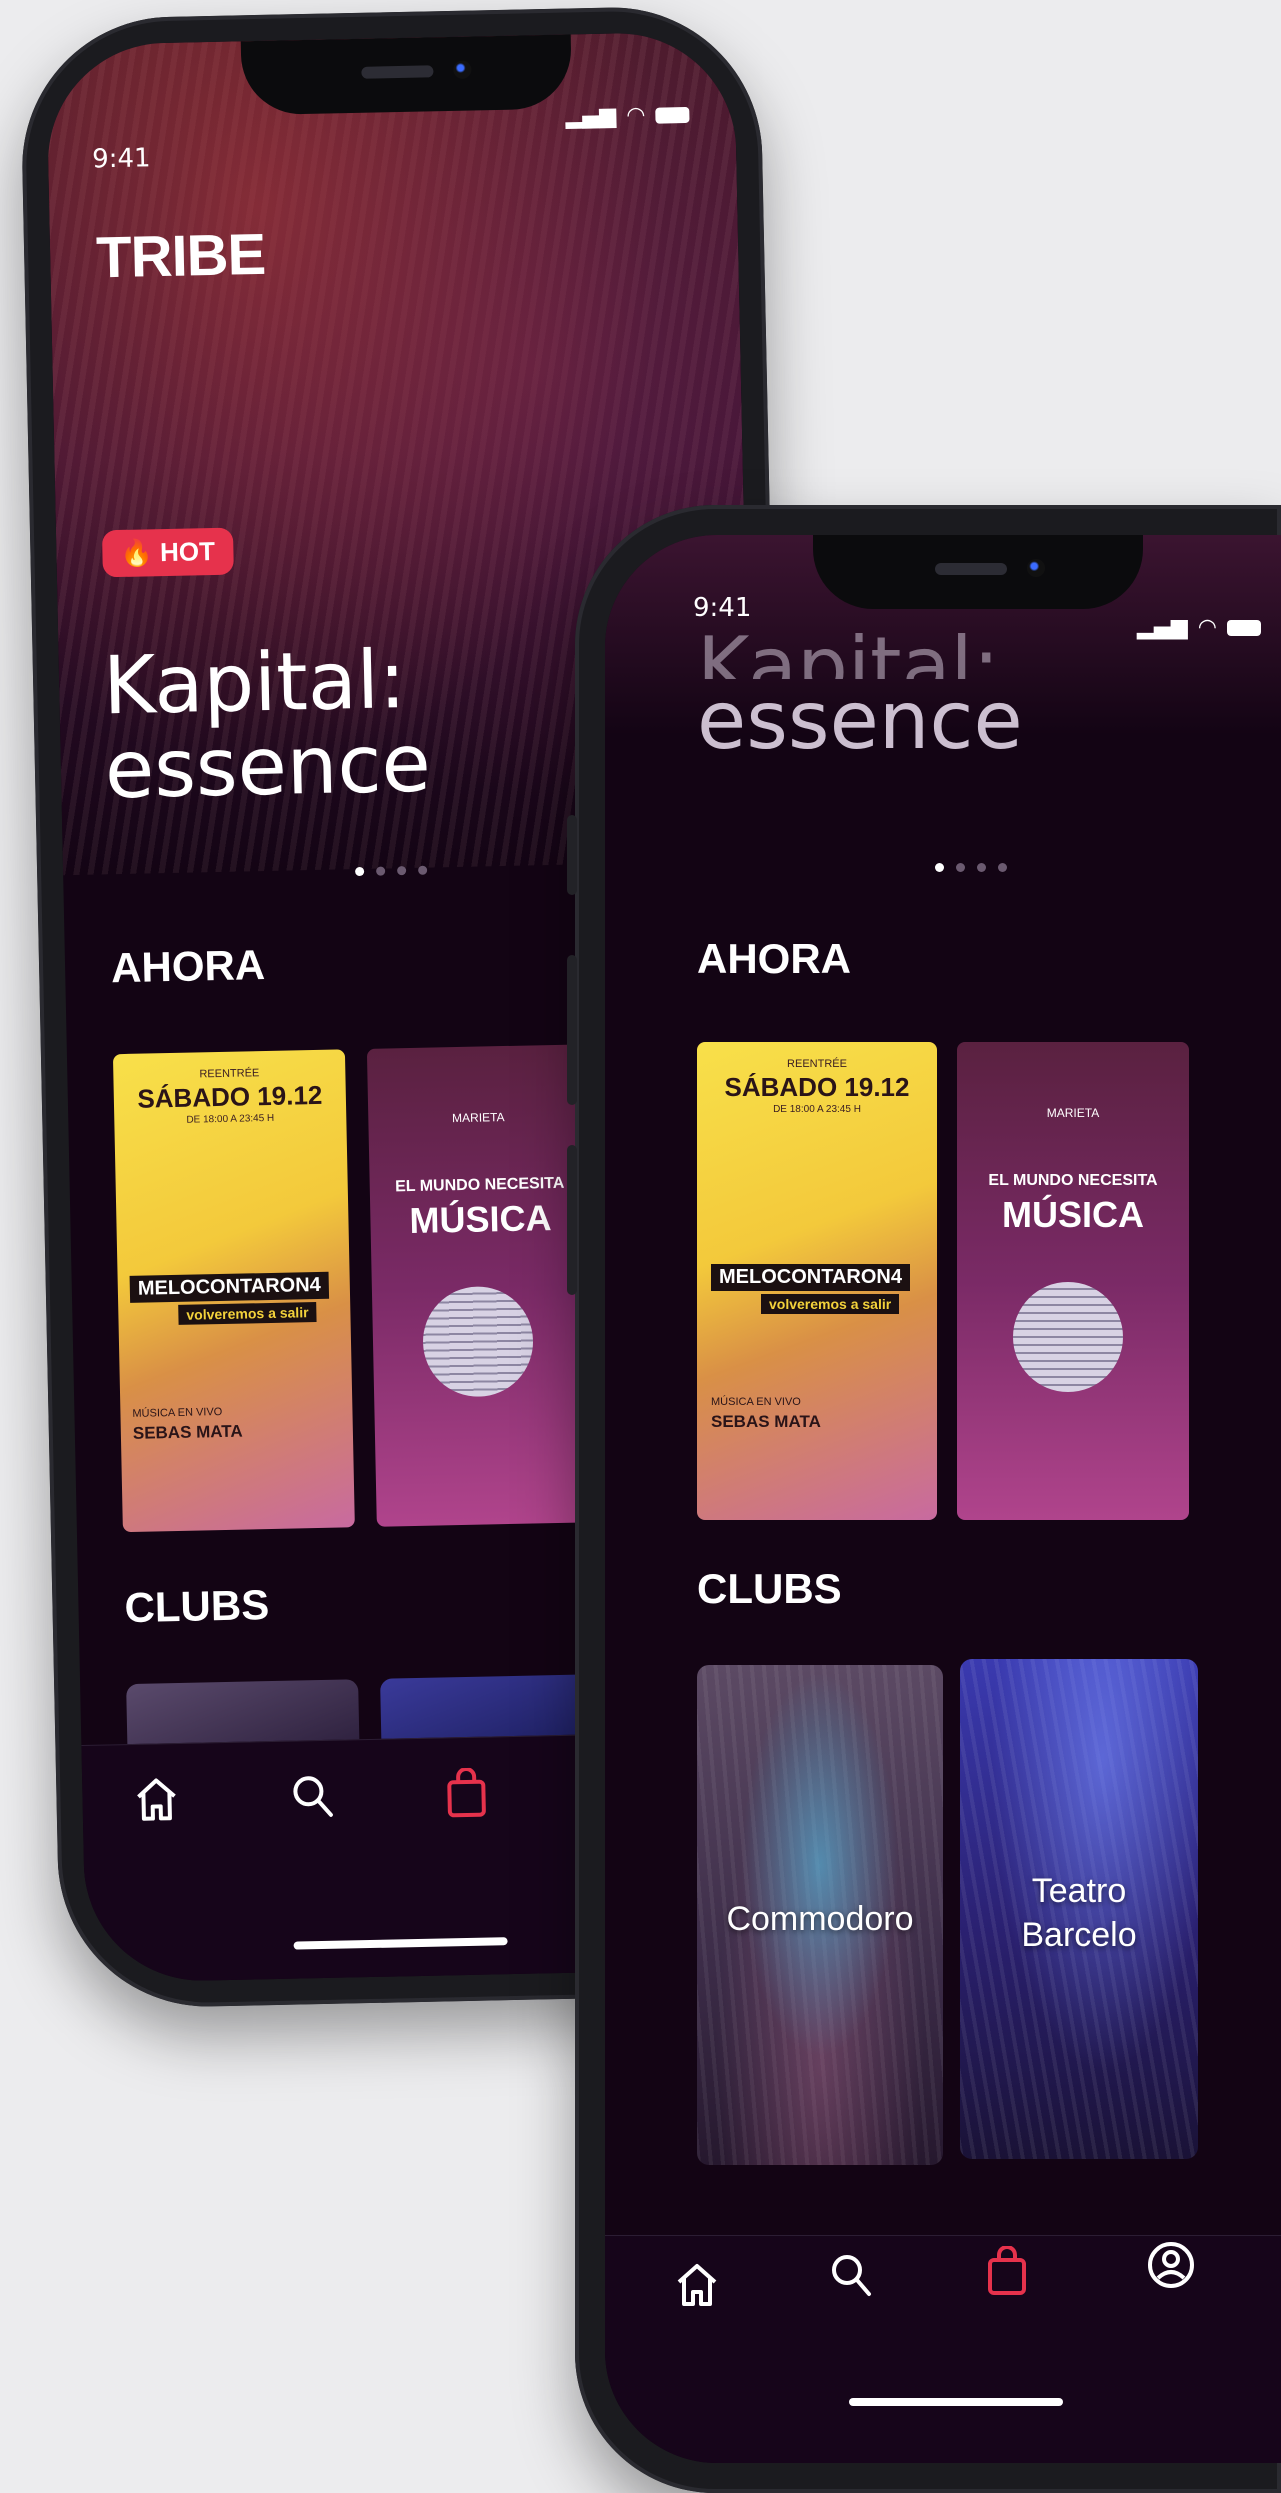  Describe the element at coordinates (572, 1220) in the screenshot. I see `volume-down-button` at that location.